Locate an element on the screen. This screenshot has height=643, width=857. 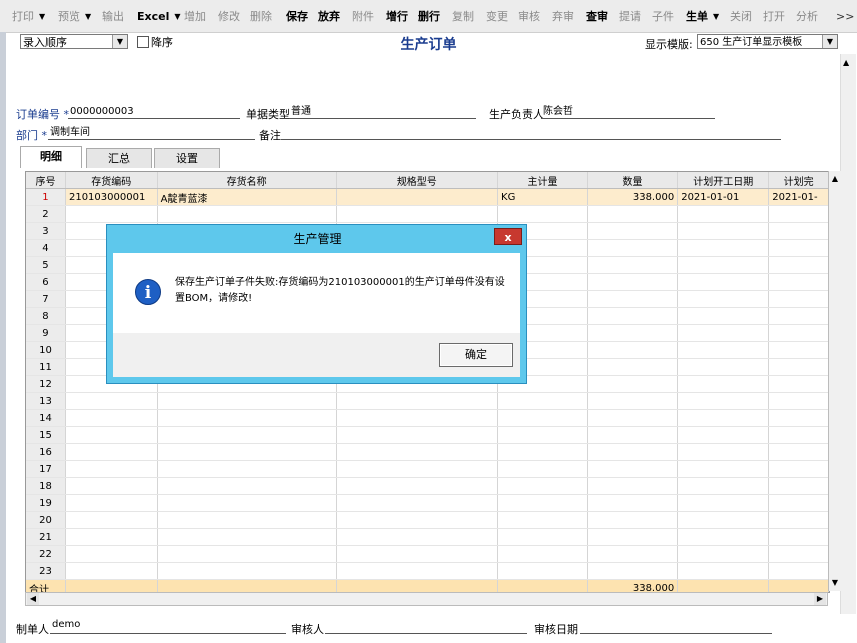
cell-end-date: 2021-01- is located at coordinates (798, 197).